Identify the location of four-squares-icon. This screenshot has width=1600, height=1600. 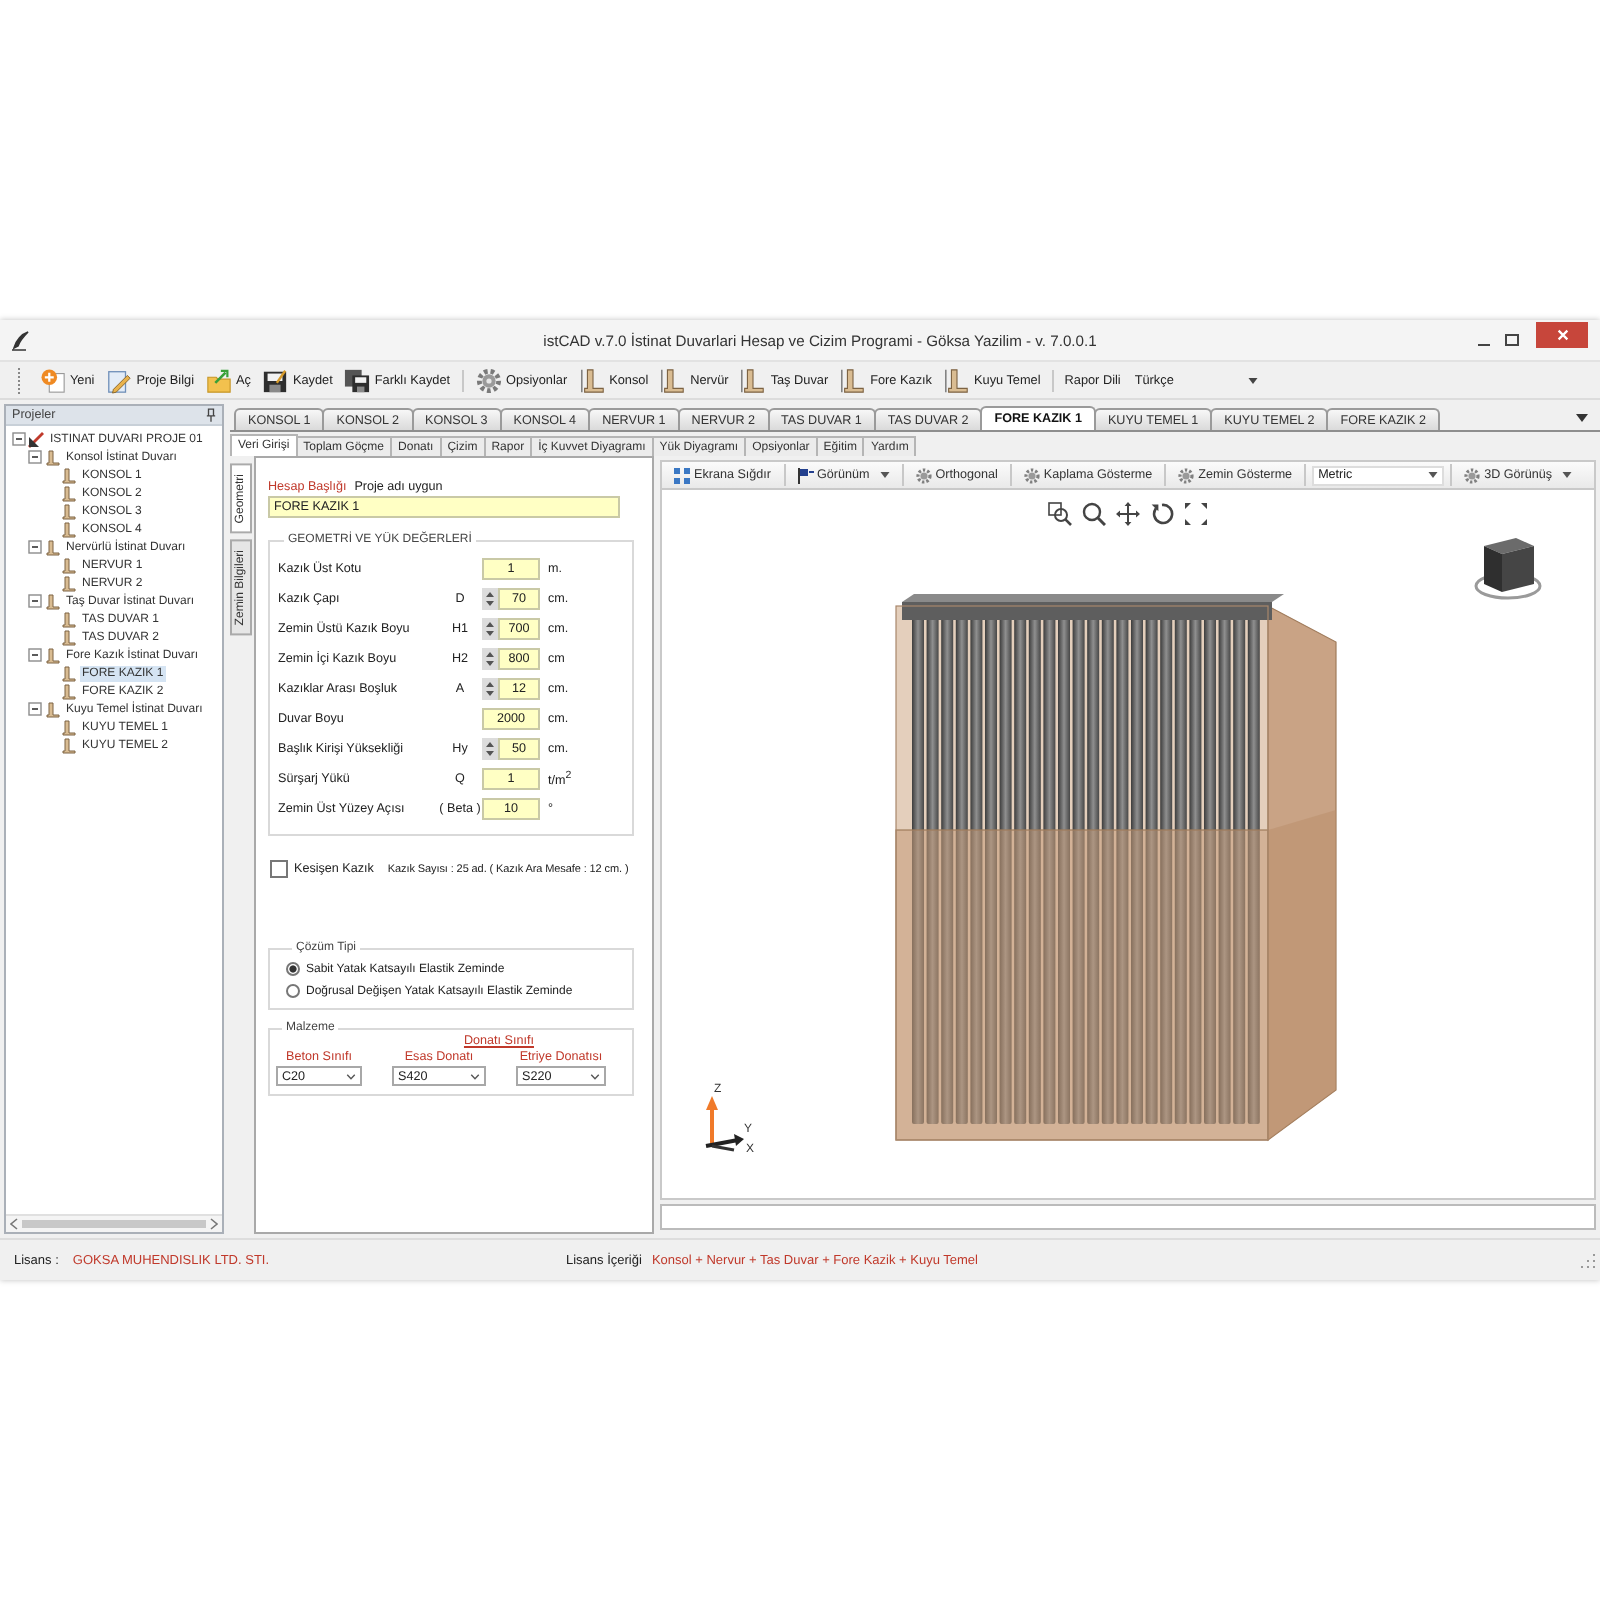
(682, 475).